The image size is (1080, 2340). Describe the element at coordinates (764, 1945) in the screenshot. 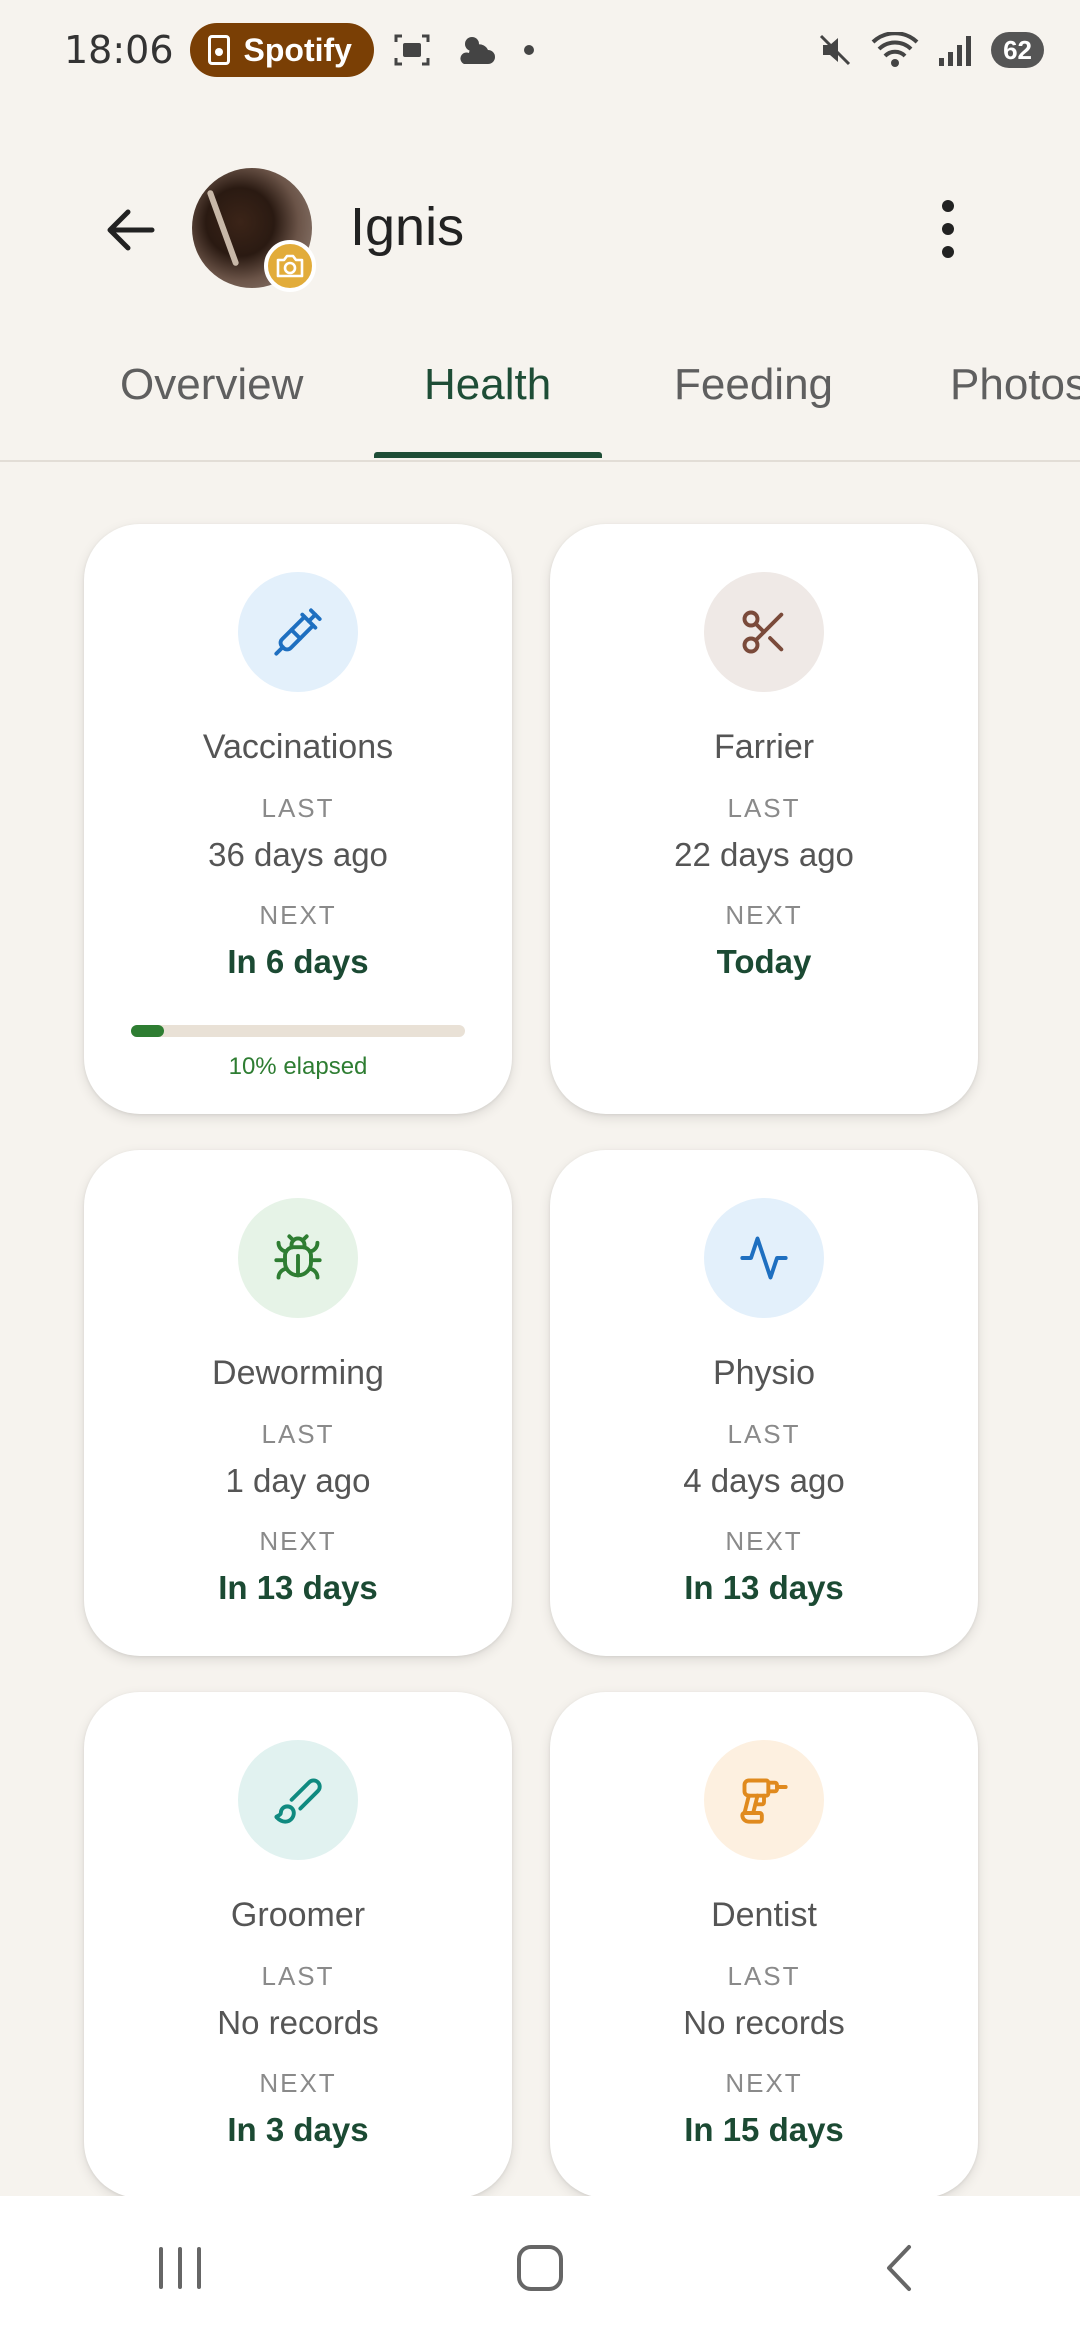

I see `card-dentist: Dentist LAST No records NEXT In 15 days` at that location.